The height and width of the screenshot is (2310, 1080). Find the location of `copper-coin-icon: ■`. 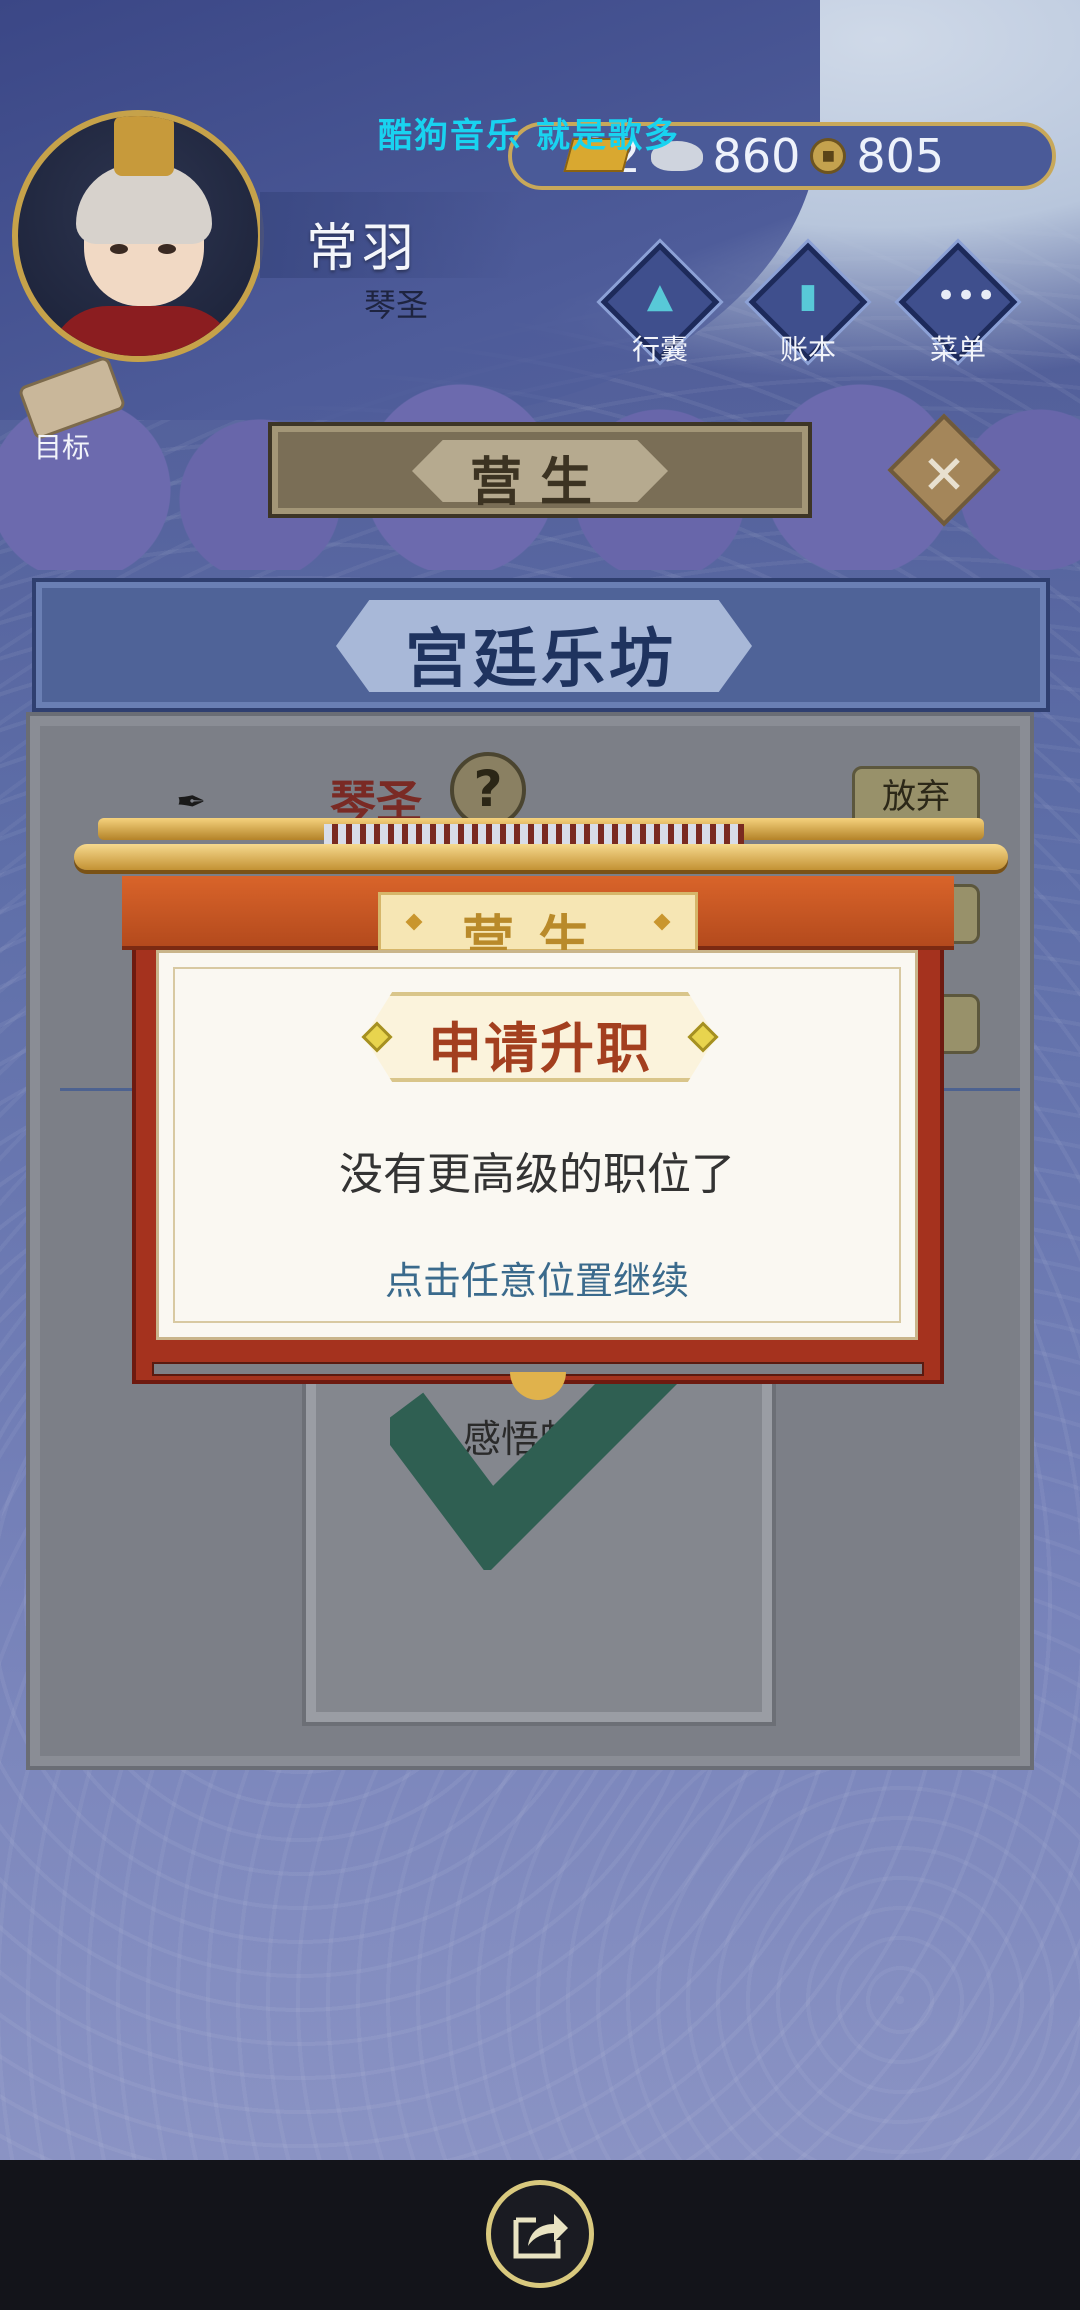

copper-coin-icon: ■ is located at coordinates (828, 156).